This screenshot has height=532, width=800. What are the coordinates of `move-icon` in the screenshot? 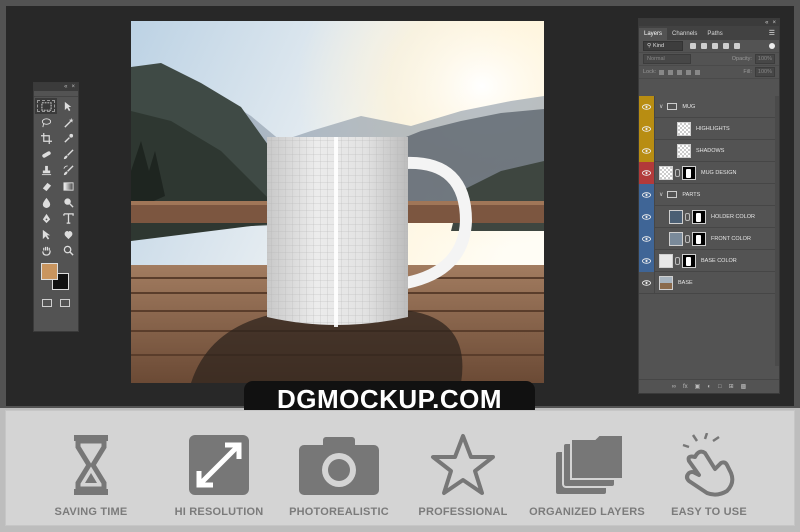 It's located at (67, 106).